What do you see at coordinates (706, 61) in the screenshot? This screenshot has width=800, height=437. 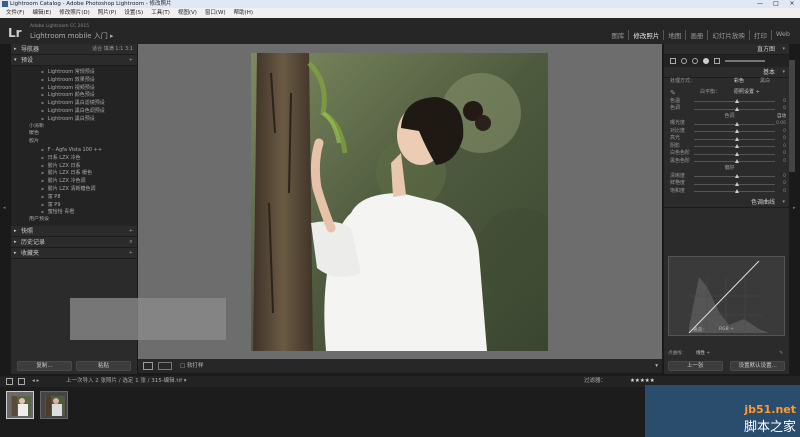 I see `graduated-filter-icon` at bounding box center [706, 61].